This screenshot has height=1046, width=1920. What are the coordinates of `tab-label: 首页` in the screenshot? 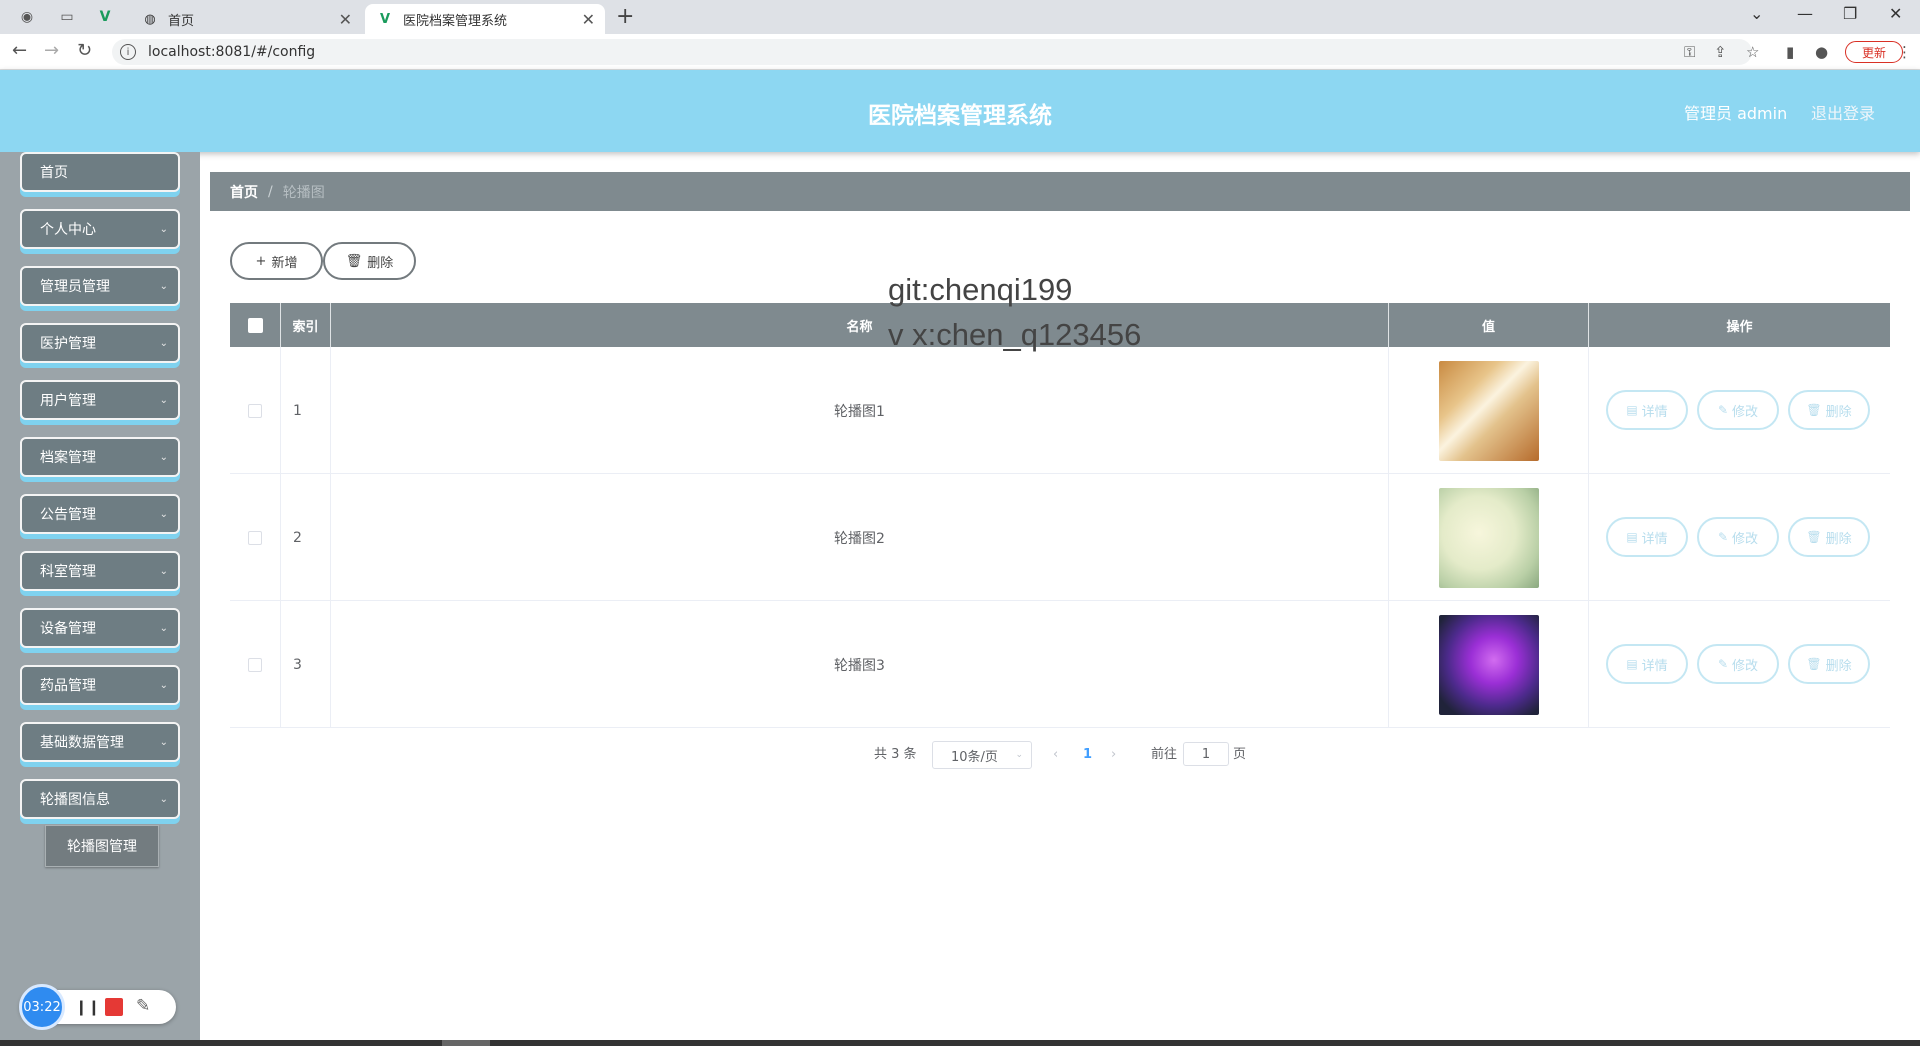 It's located at (181, 21).